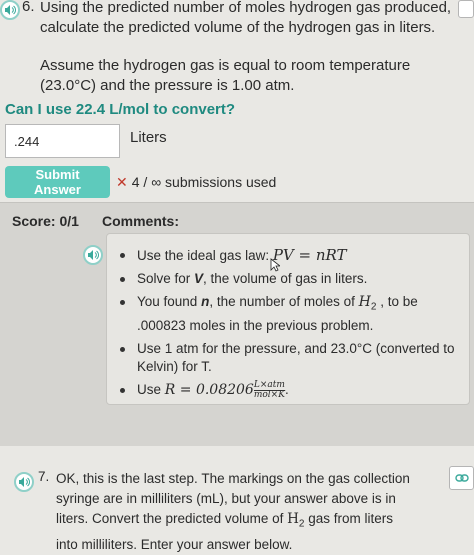 The height and width of the screenshot is (555, 474). Describe the element at coordinates (93, 255) in the screenshot. I see `comments-audio-icon` at that location.